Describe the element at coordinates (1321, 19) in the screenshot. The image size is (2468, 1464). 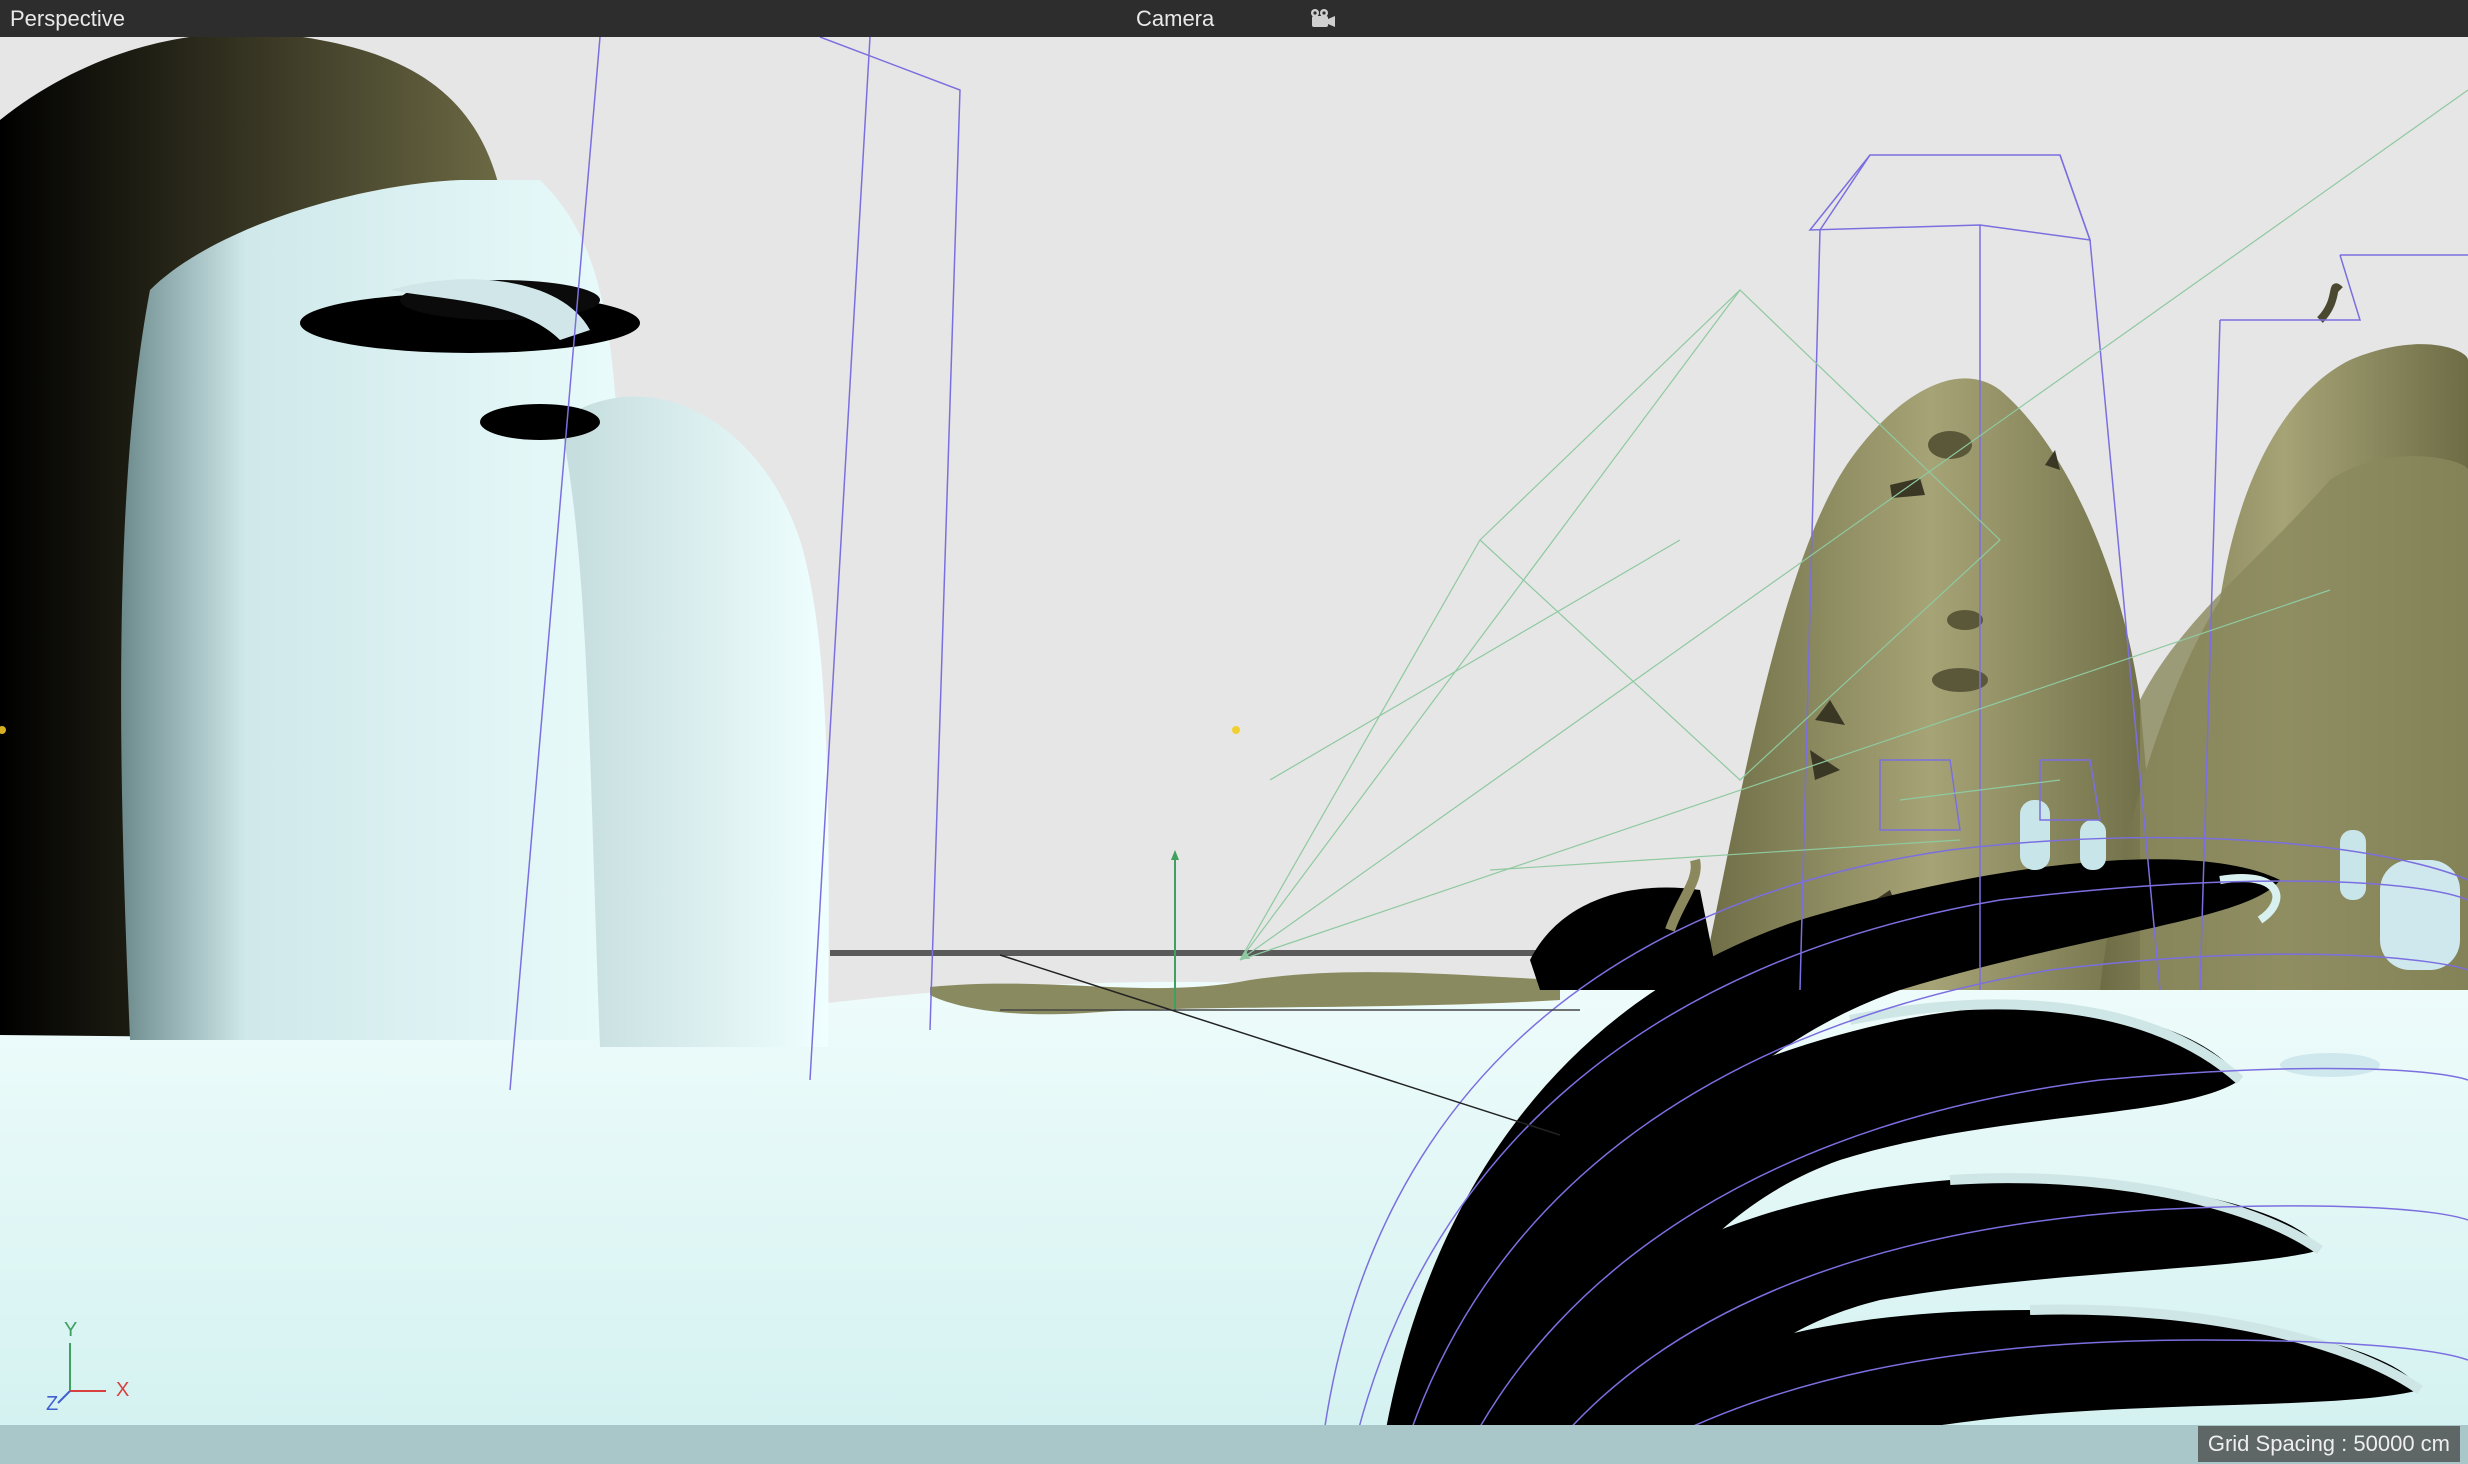
I see `camera-icon` at that location.